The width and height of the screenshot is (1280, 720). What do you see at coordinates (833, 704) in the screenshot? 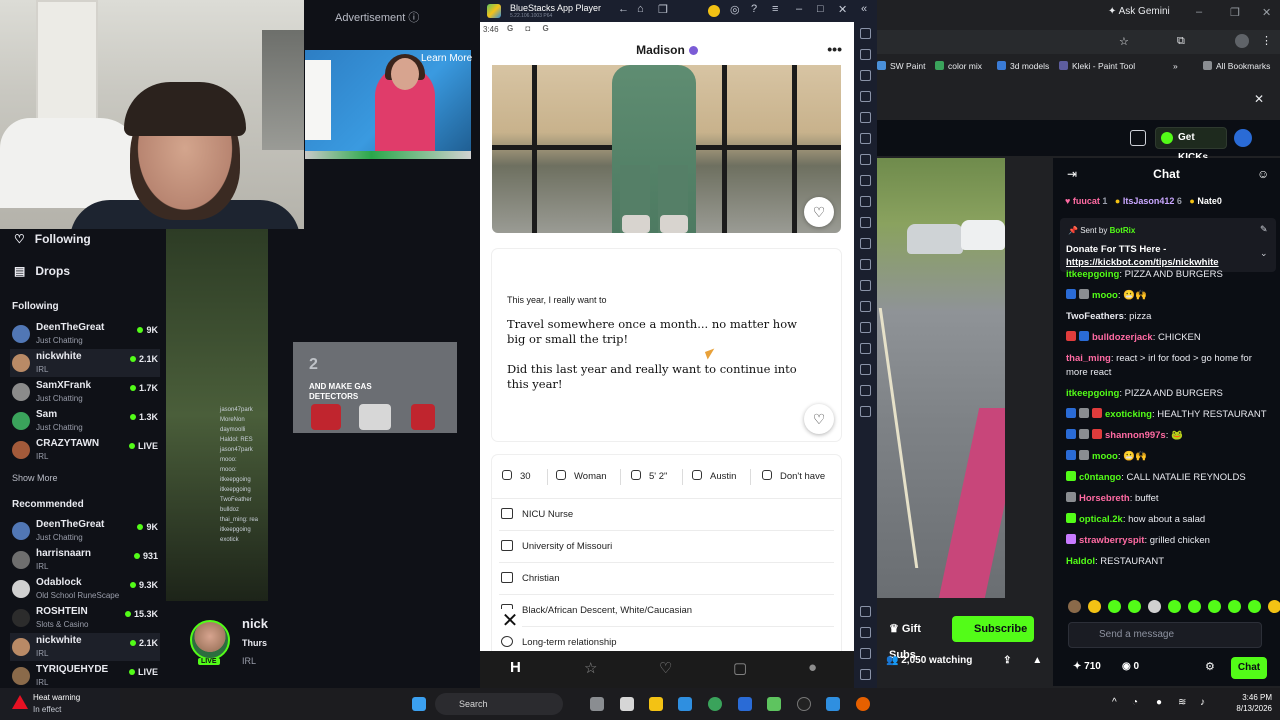
I see `paint-icon` at bounding box center [833, 704].